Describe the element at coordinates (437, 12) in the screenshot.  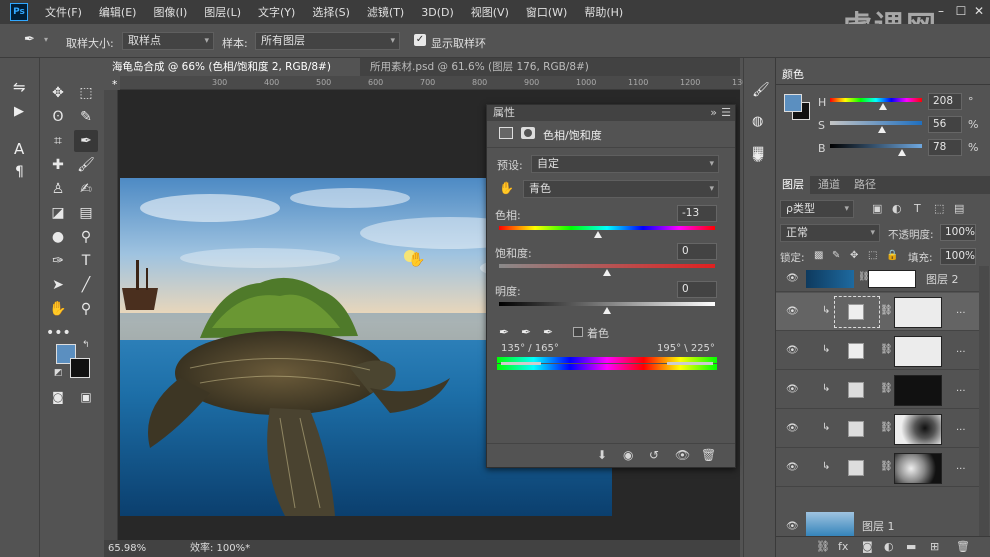
I see `menu-3d: 3D(D)` at that location.